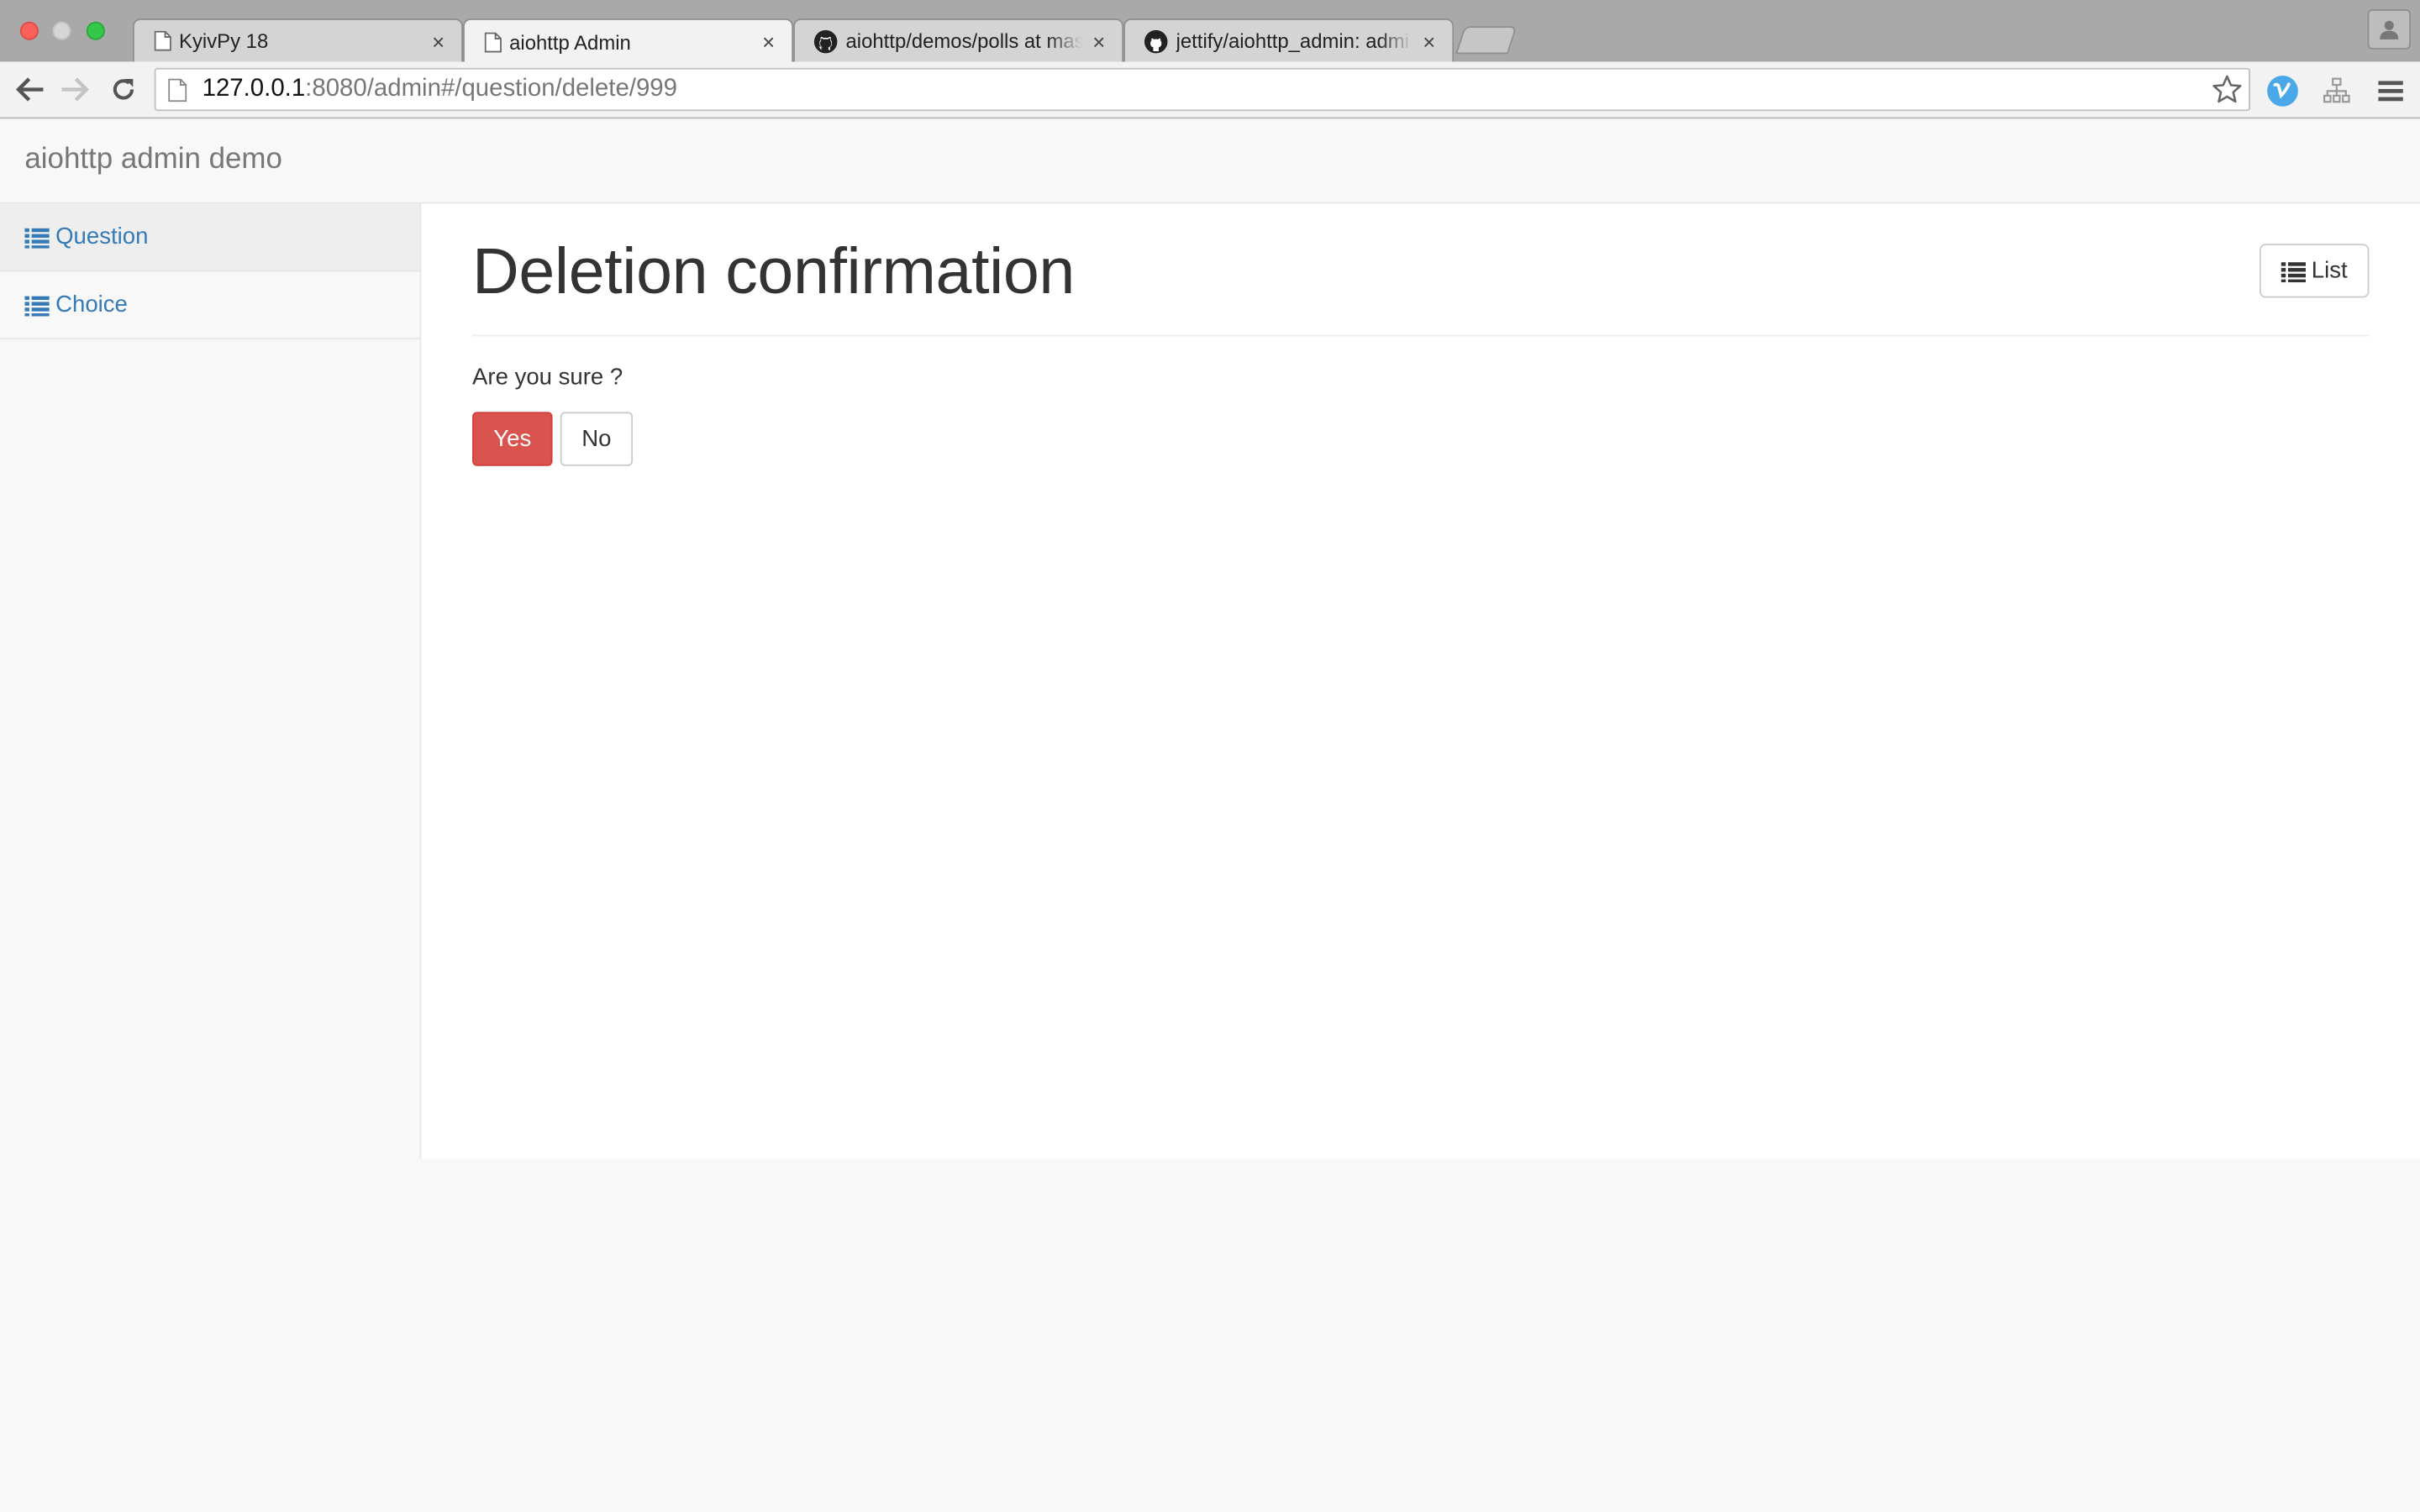 The width and height of the screenshot is (2420, 1512). I want to click on reload-button, so click(124, 89).